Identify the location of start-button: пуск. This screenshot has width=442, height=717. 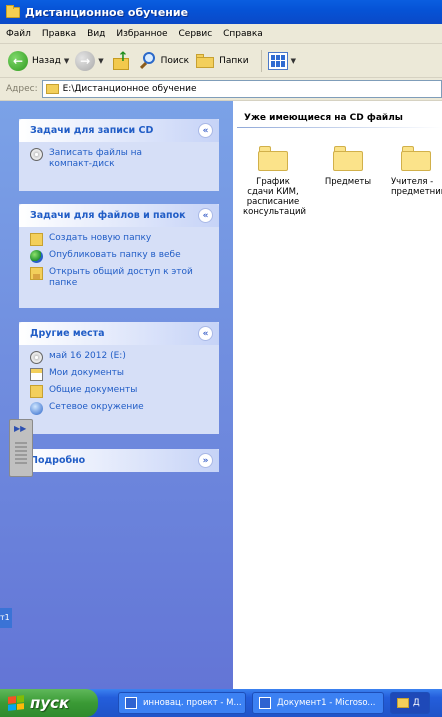
(49, 703).